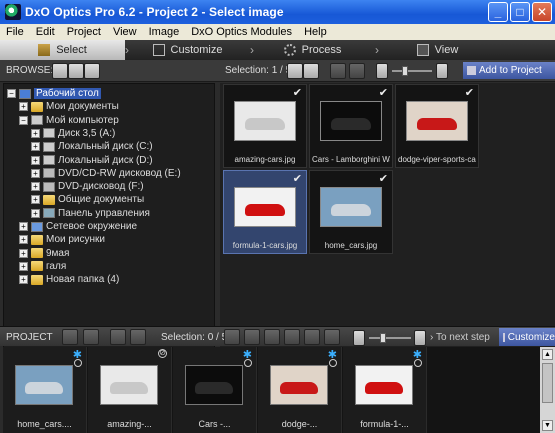 The height and width of the screenshot is (433, 555). Describe the element at coordinates (315, 32) in the screenshot. I see `menu-help: Help` at that location.